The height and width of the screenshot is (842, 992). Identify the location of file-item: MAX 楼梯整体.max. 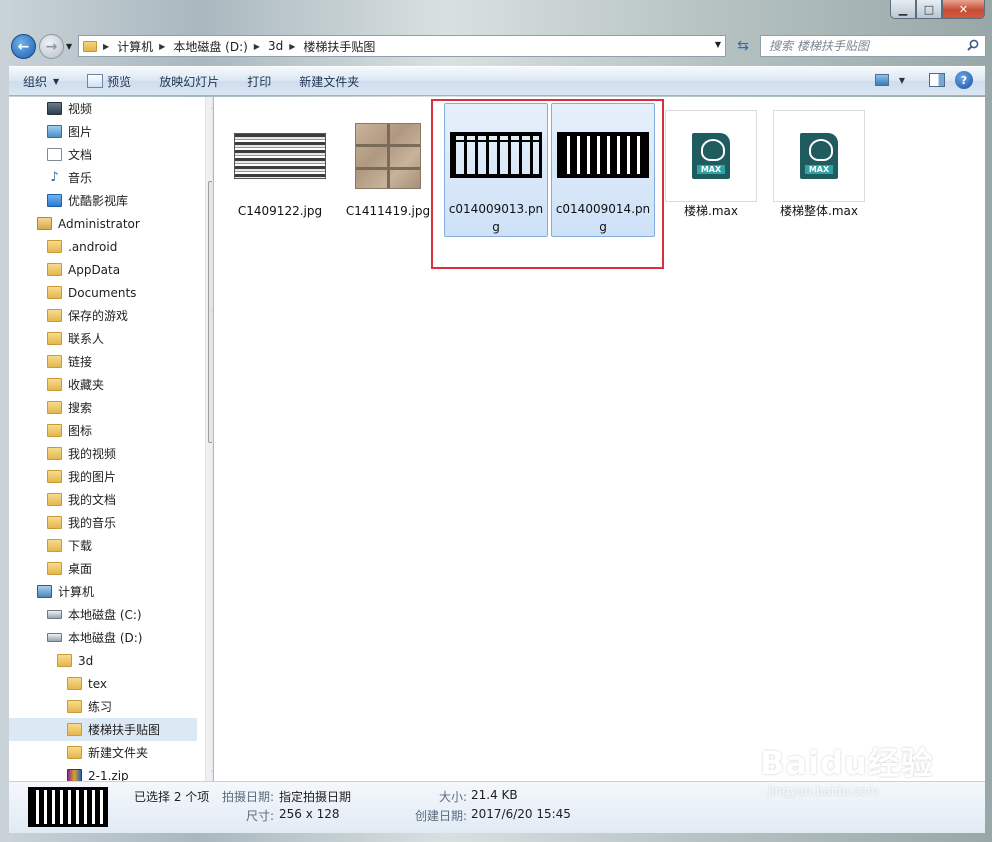
(819, 170).